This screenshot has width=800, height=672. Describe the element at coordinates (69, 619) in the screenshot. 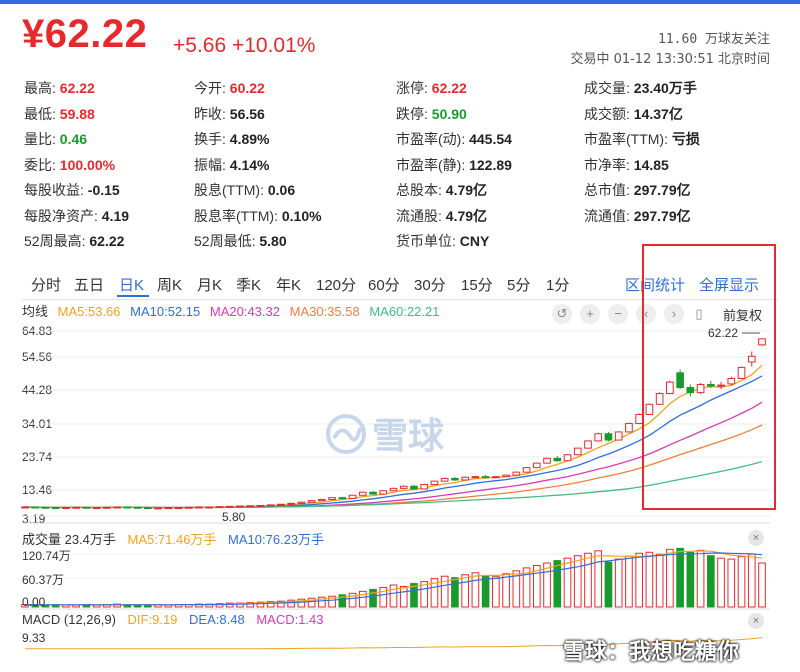

I see `macd-title: MACD (12,26,9)` at that location.